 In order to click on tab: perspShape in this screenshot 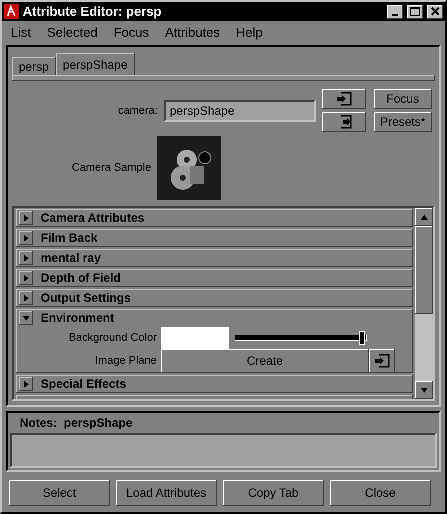, I will do `click(95, 64)`.